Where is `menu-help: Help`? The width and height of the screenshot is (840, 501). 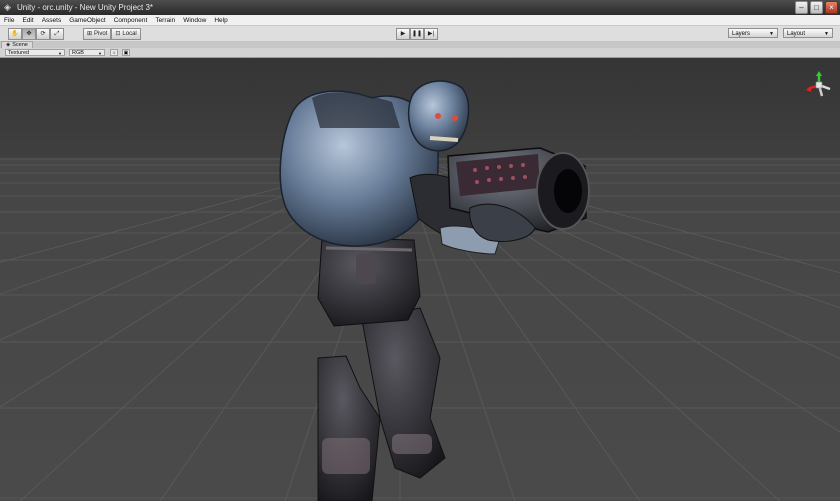 menu-help: Help is located at coordinates (220, 20).